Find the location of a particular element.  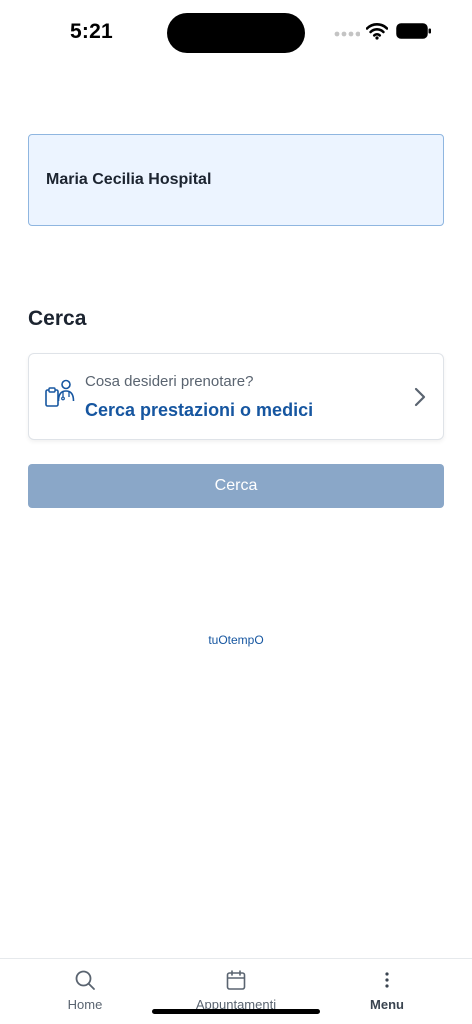

tab-menu-label: Menu is located at coordinates (387, 1004).